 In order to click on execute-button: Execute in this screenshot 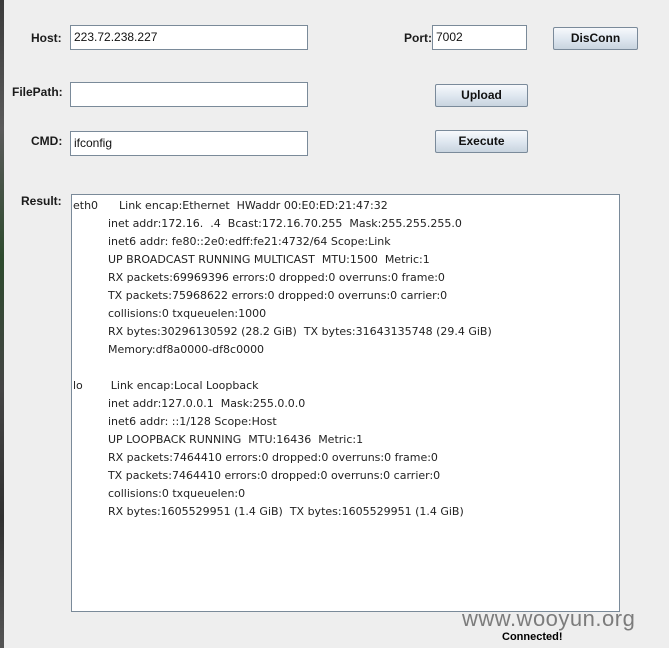, I will do `click(481, 141)`.